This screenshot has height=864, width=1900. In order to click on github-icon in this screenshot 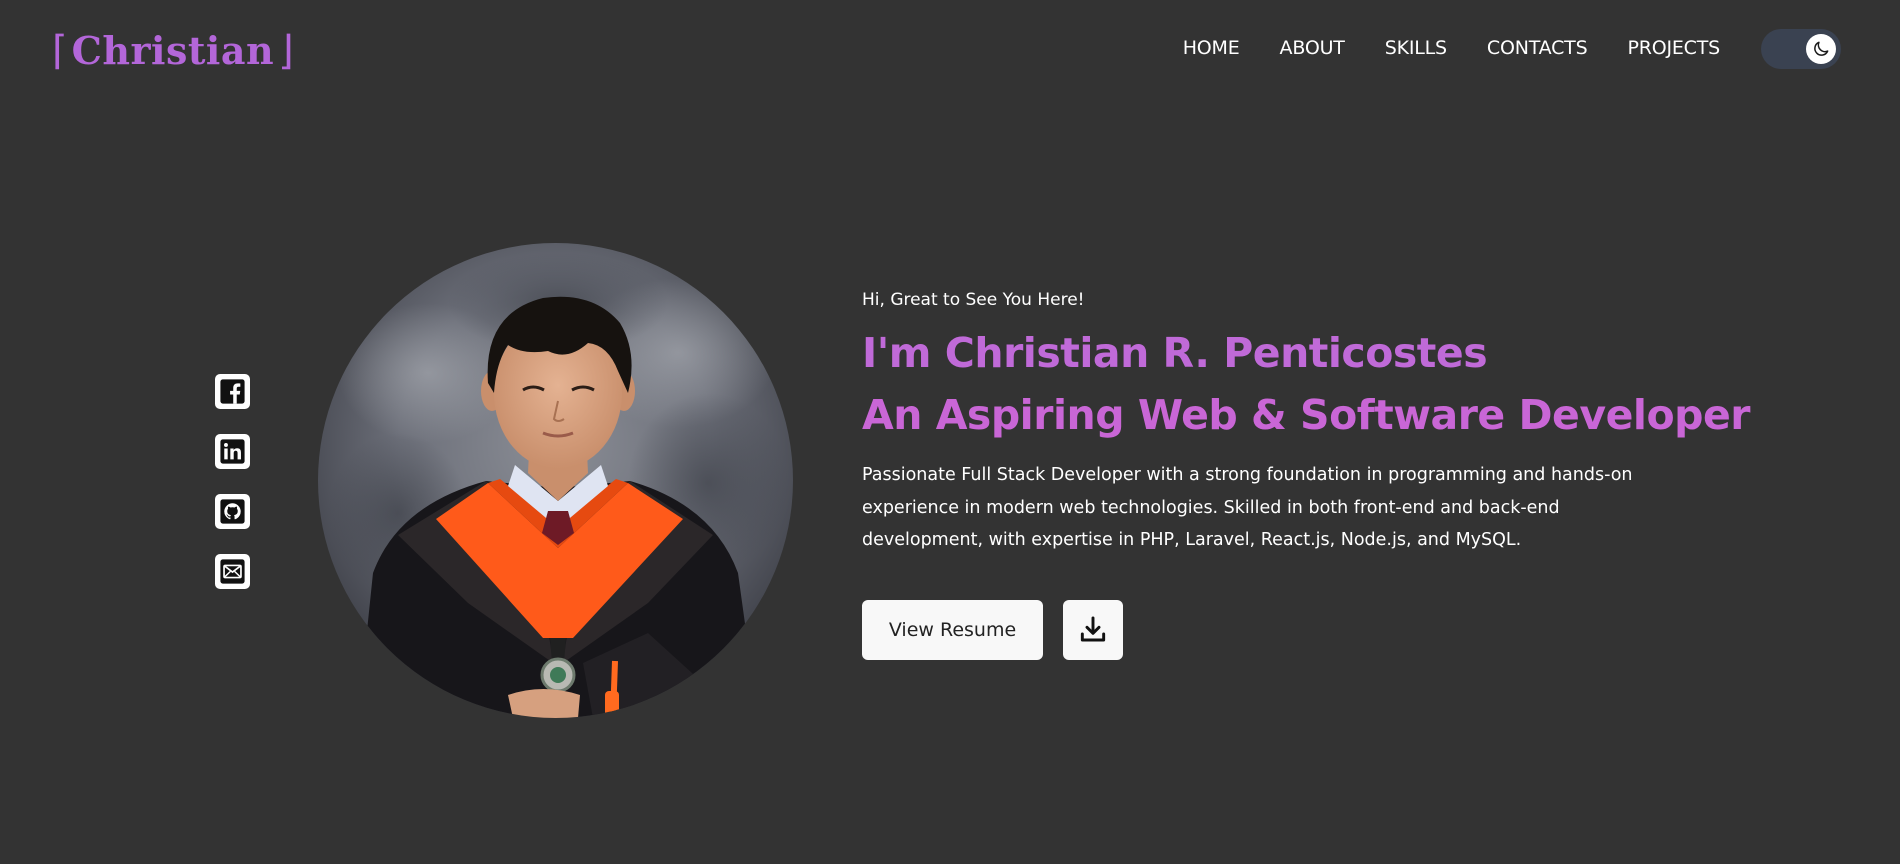, I will do `click(232, 511)`.